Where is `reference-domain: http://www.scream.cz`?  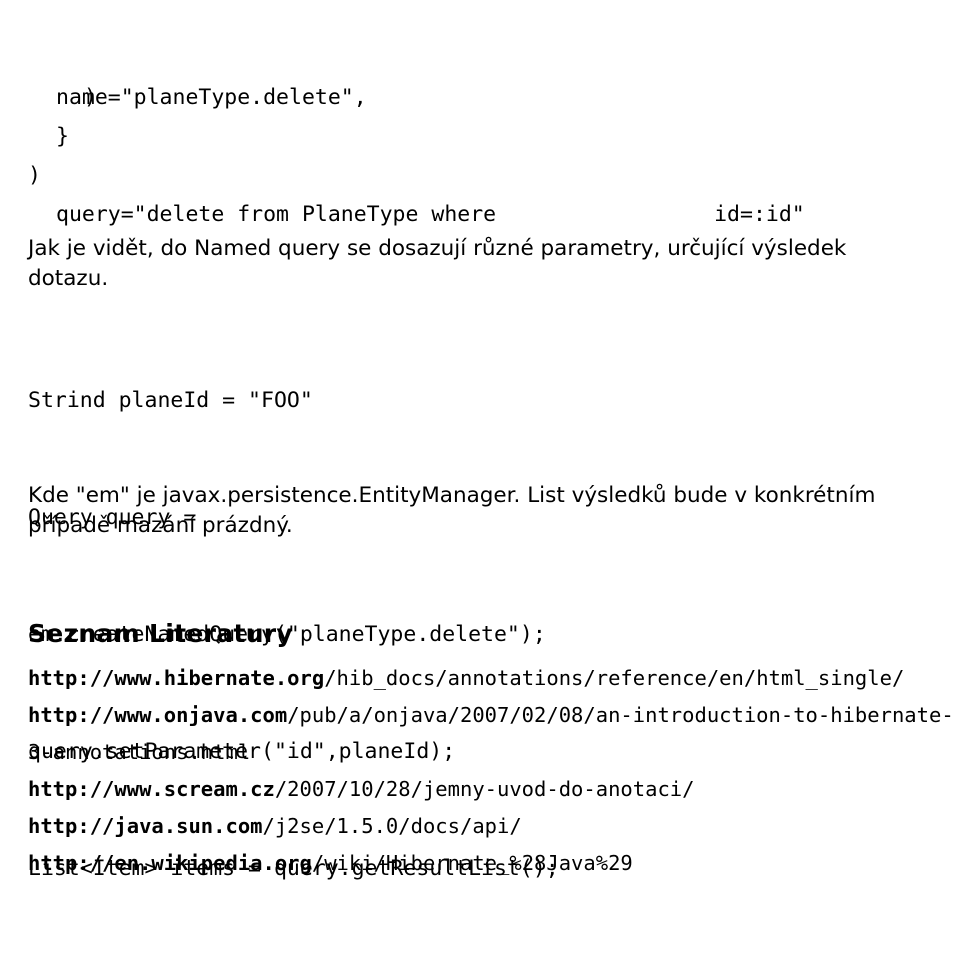 reference-domain: http://www.scream.cz is located at coordinates (151, 789).